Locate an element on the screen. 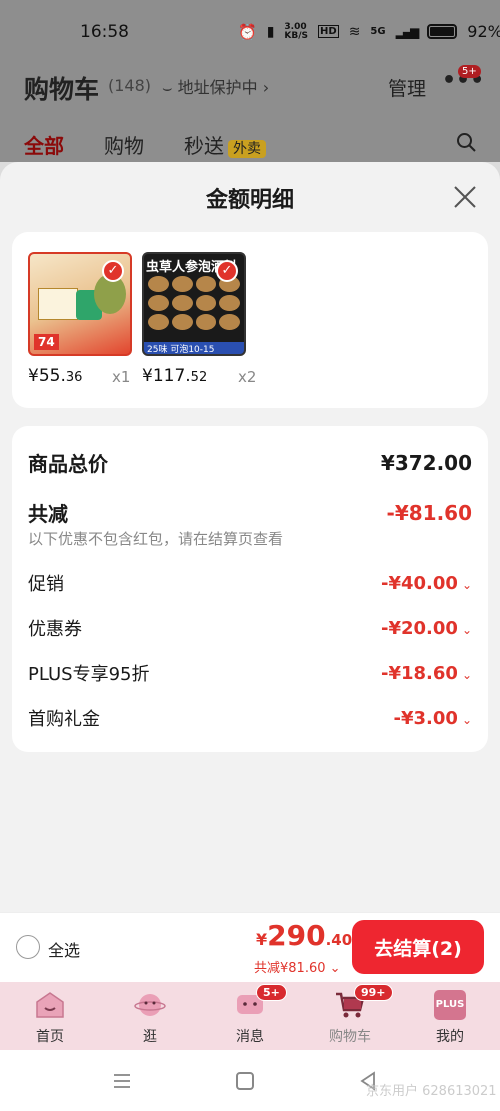  hd-icon: HD is located at coordinates (328, 31).